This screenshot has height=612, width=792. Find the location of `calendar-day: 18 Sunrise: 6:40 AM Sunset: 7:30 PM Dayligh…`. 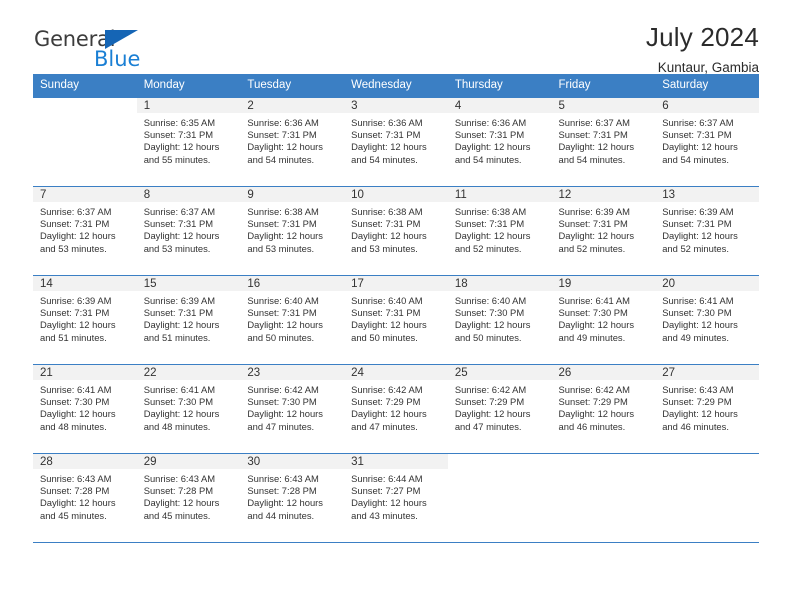

calendar-day: 18 Sunrise: 6:40 AM Sunset: 7:30 PM Dayligh… is located at coordinates (499, 319).